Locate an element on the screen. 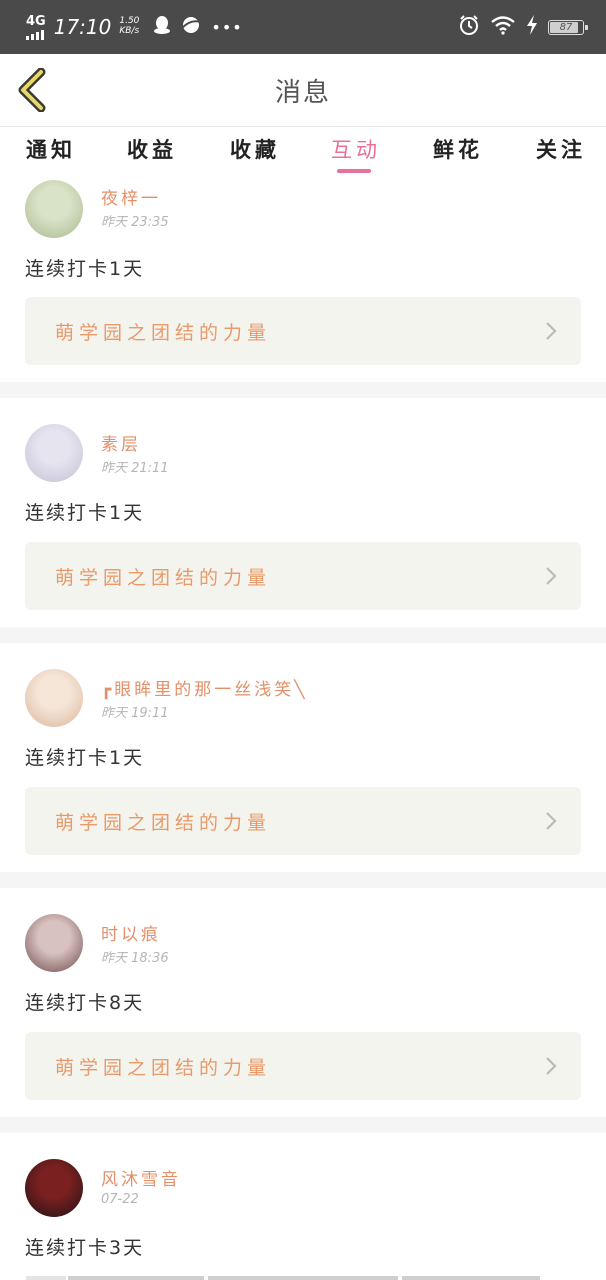  tab-favorites: 收藏 is located at coordinates (255, 152).